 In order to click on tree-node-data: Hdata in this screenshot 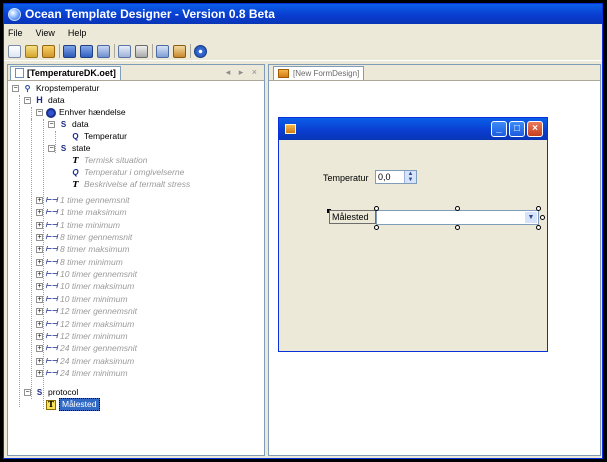, I will do `click(49, 100)`.